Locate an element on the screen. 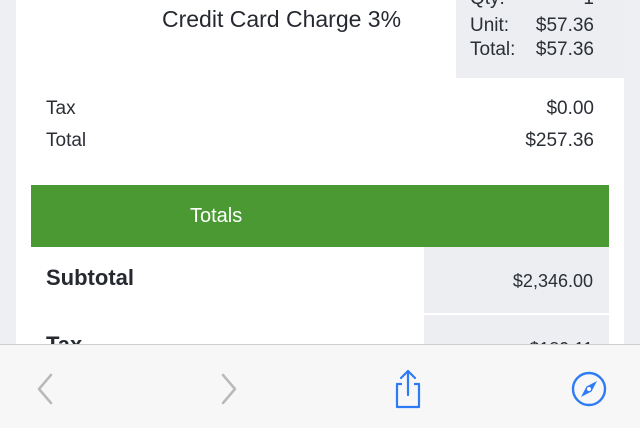  totals-header-label: Totals is located at coordinates (216, 216).